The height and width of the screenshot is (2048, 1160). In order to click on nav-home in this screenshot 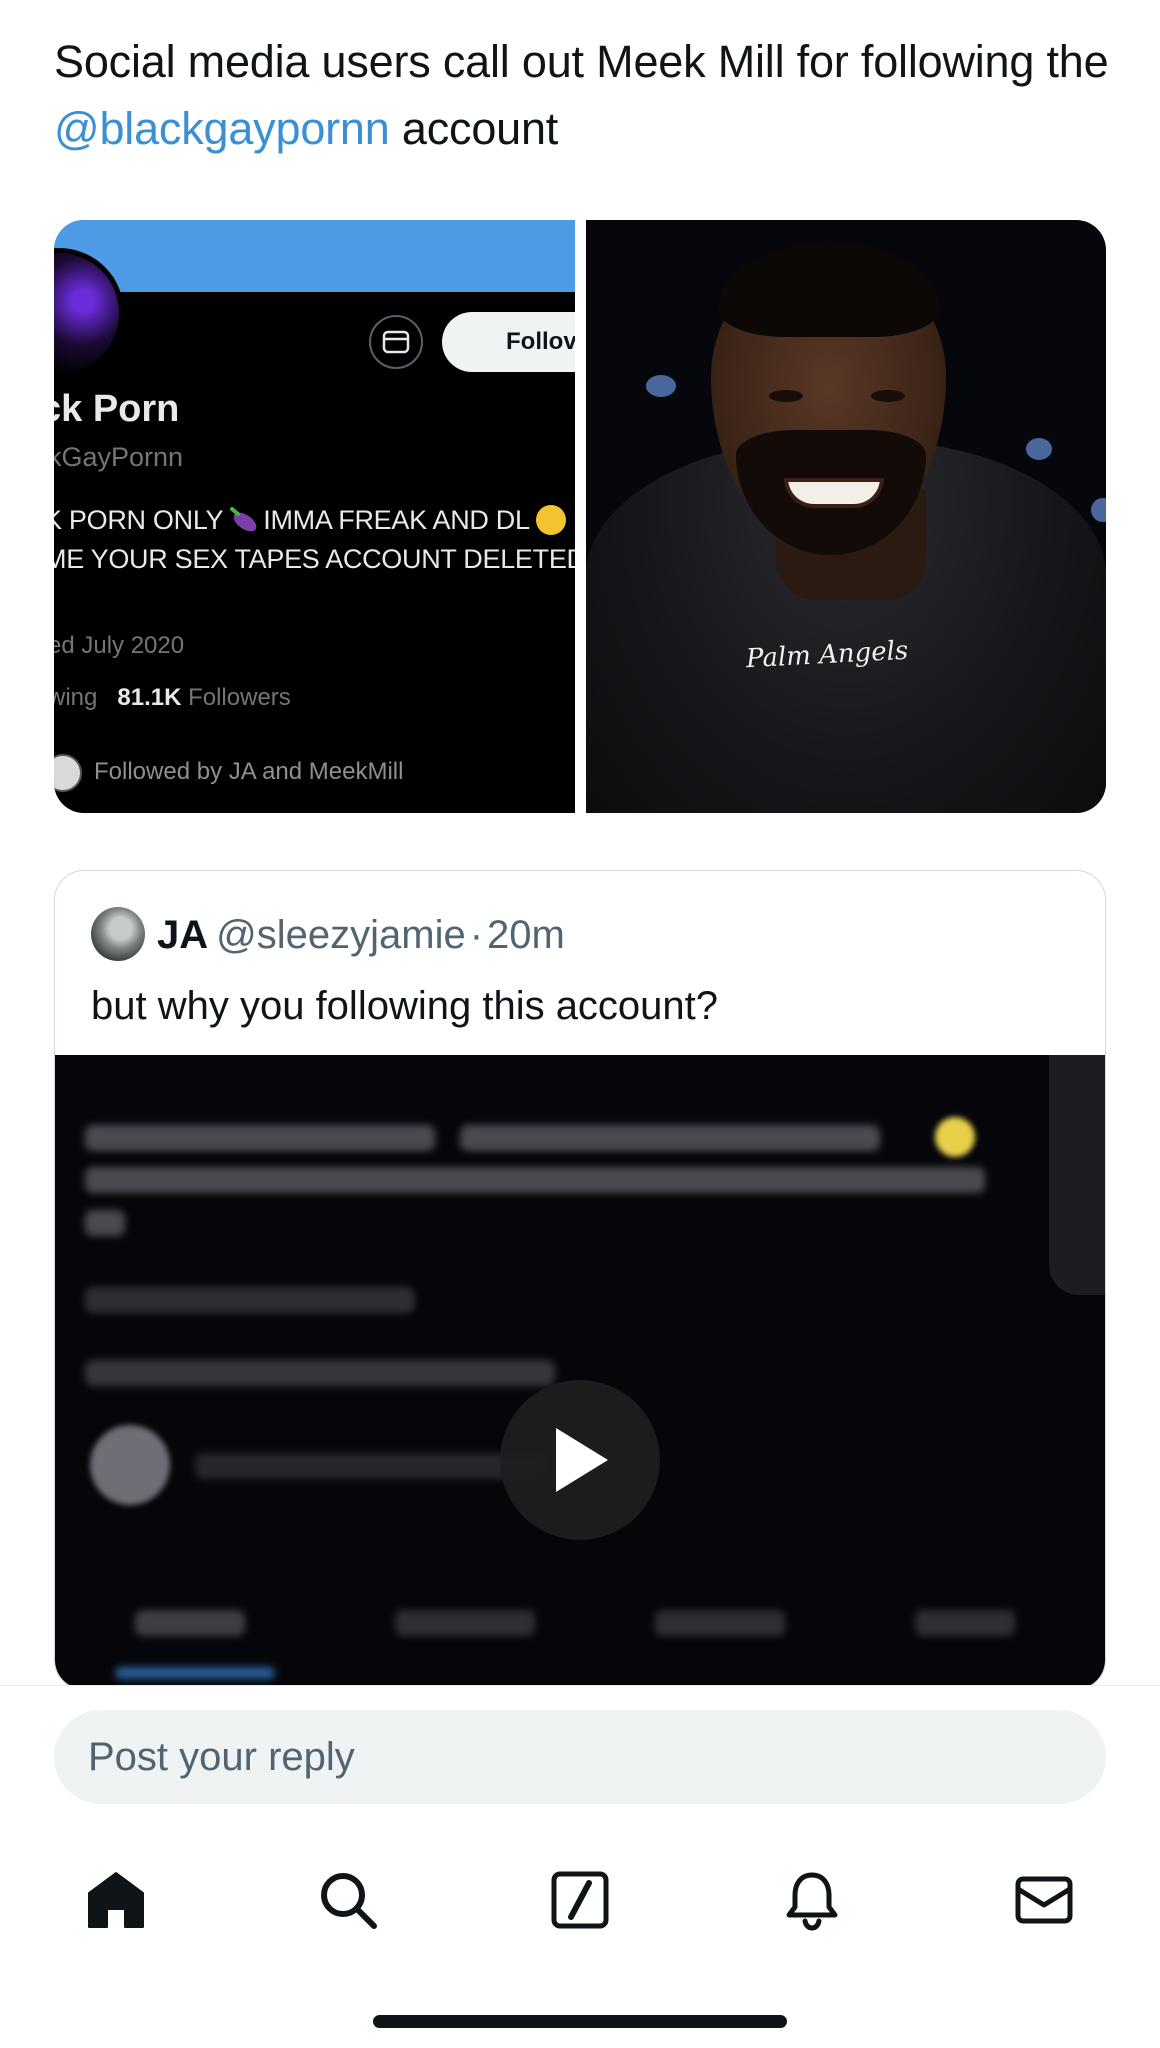, I will do `click(116, 1900)`.